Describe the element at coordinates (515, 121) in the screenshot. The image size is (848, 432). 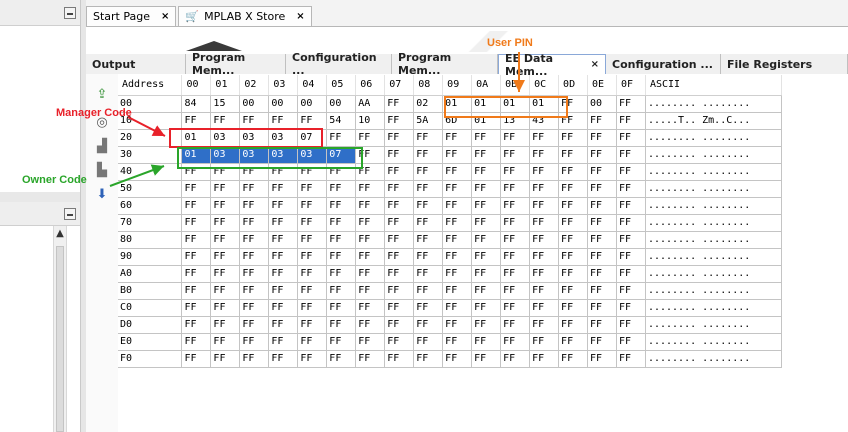
I see `byte-cell: 13` at that location.